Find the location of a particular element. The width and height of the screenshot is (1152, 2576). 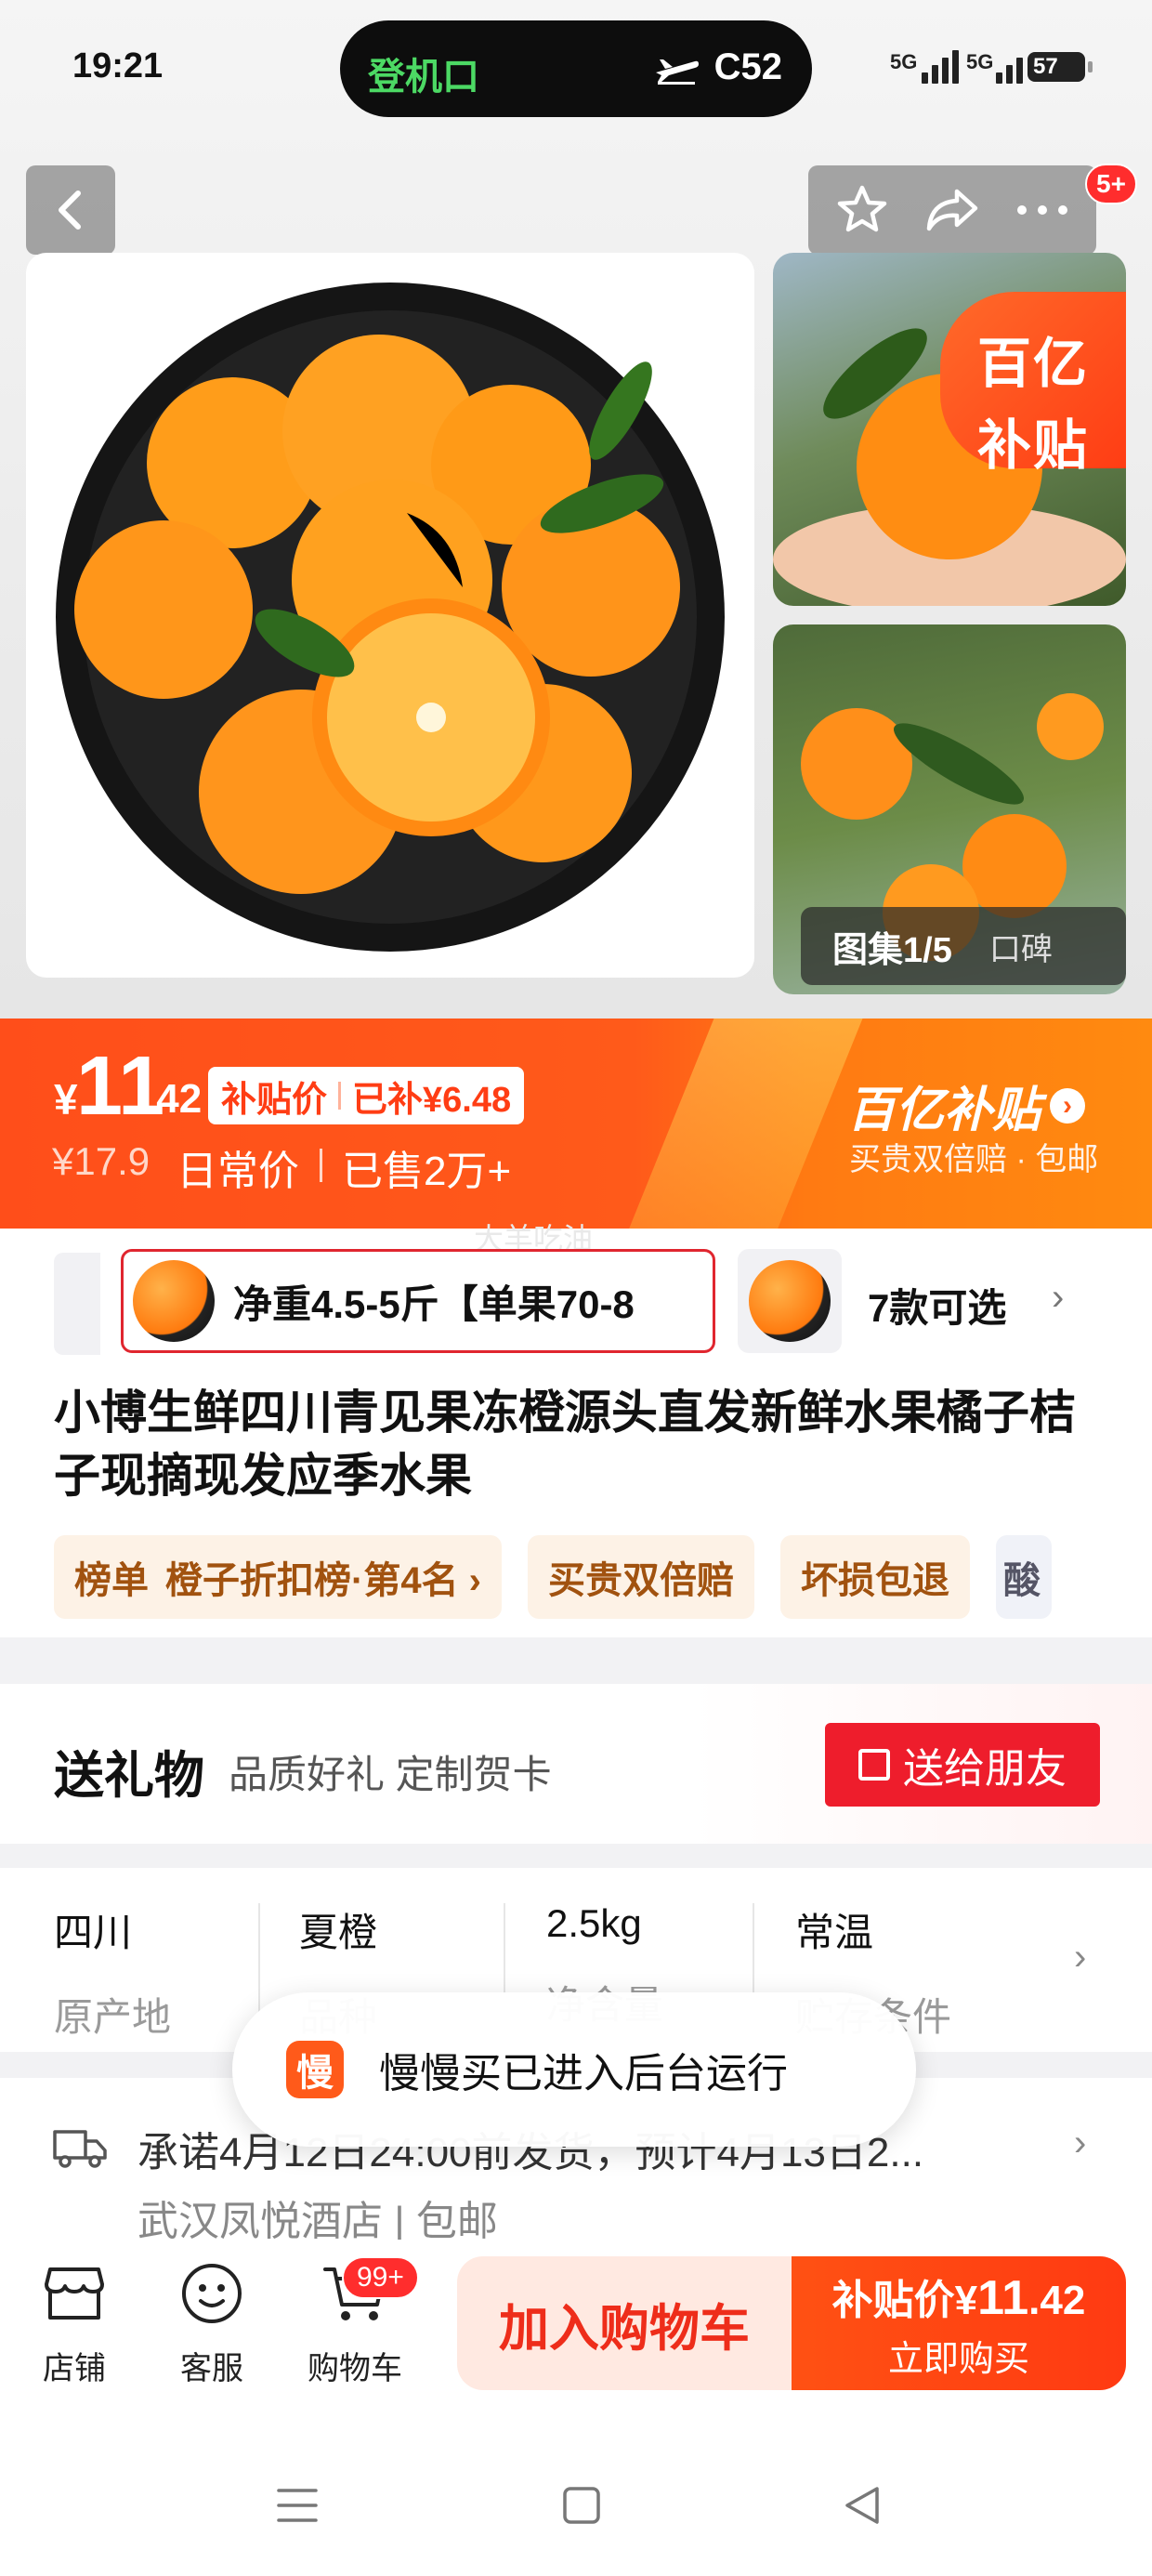

gallery-counter-bar: 图集1/5 口碑 is located at coordinates (963, 946).